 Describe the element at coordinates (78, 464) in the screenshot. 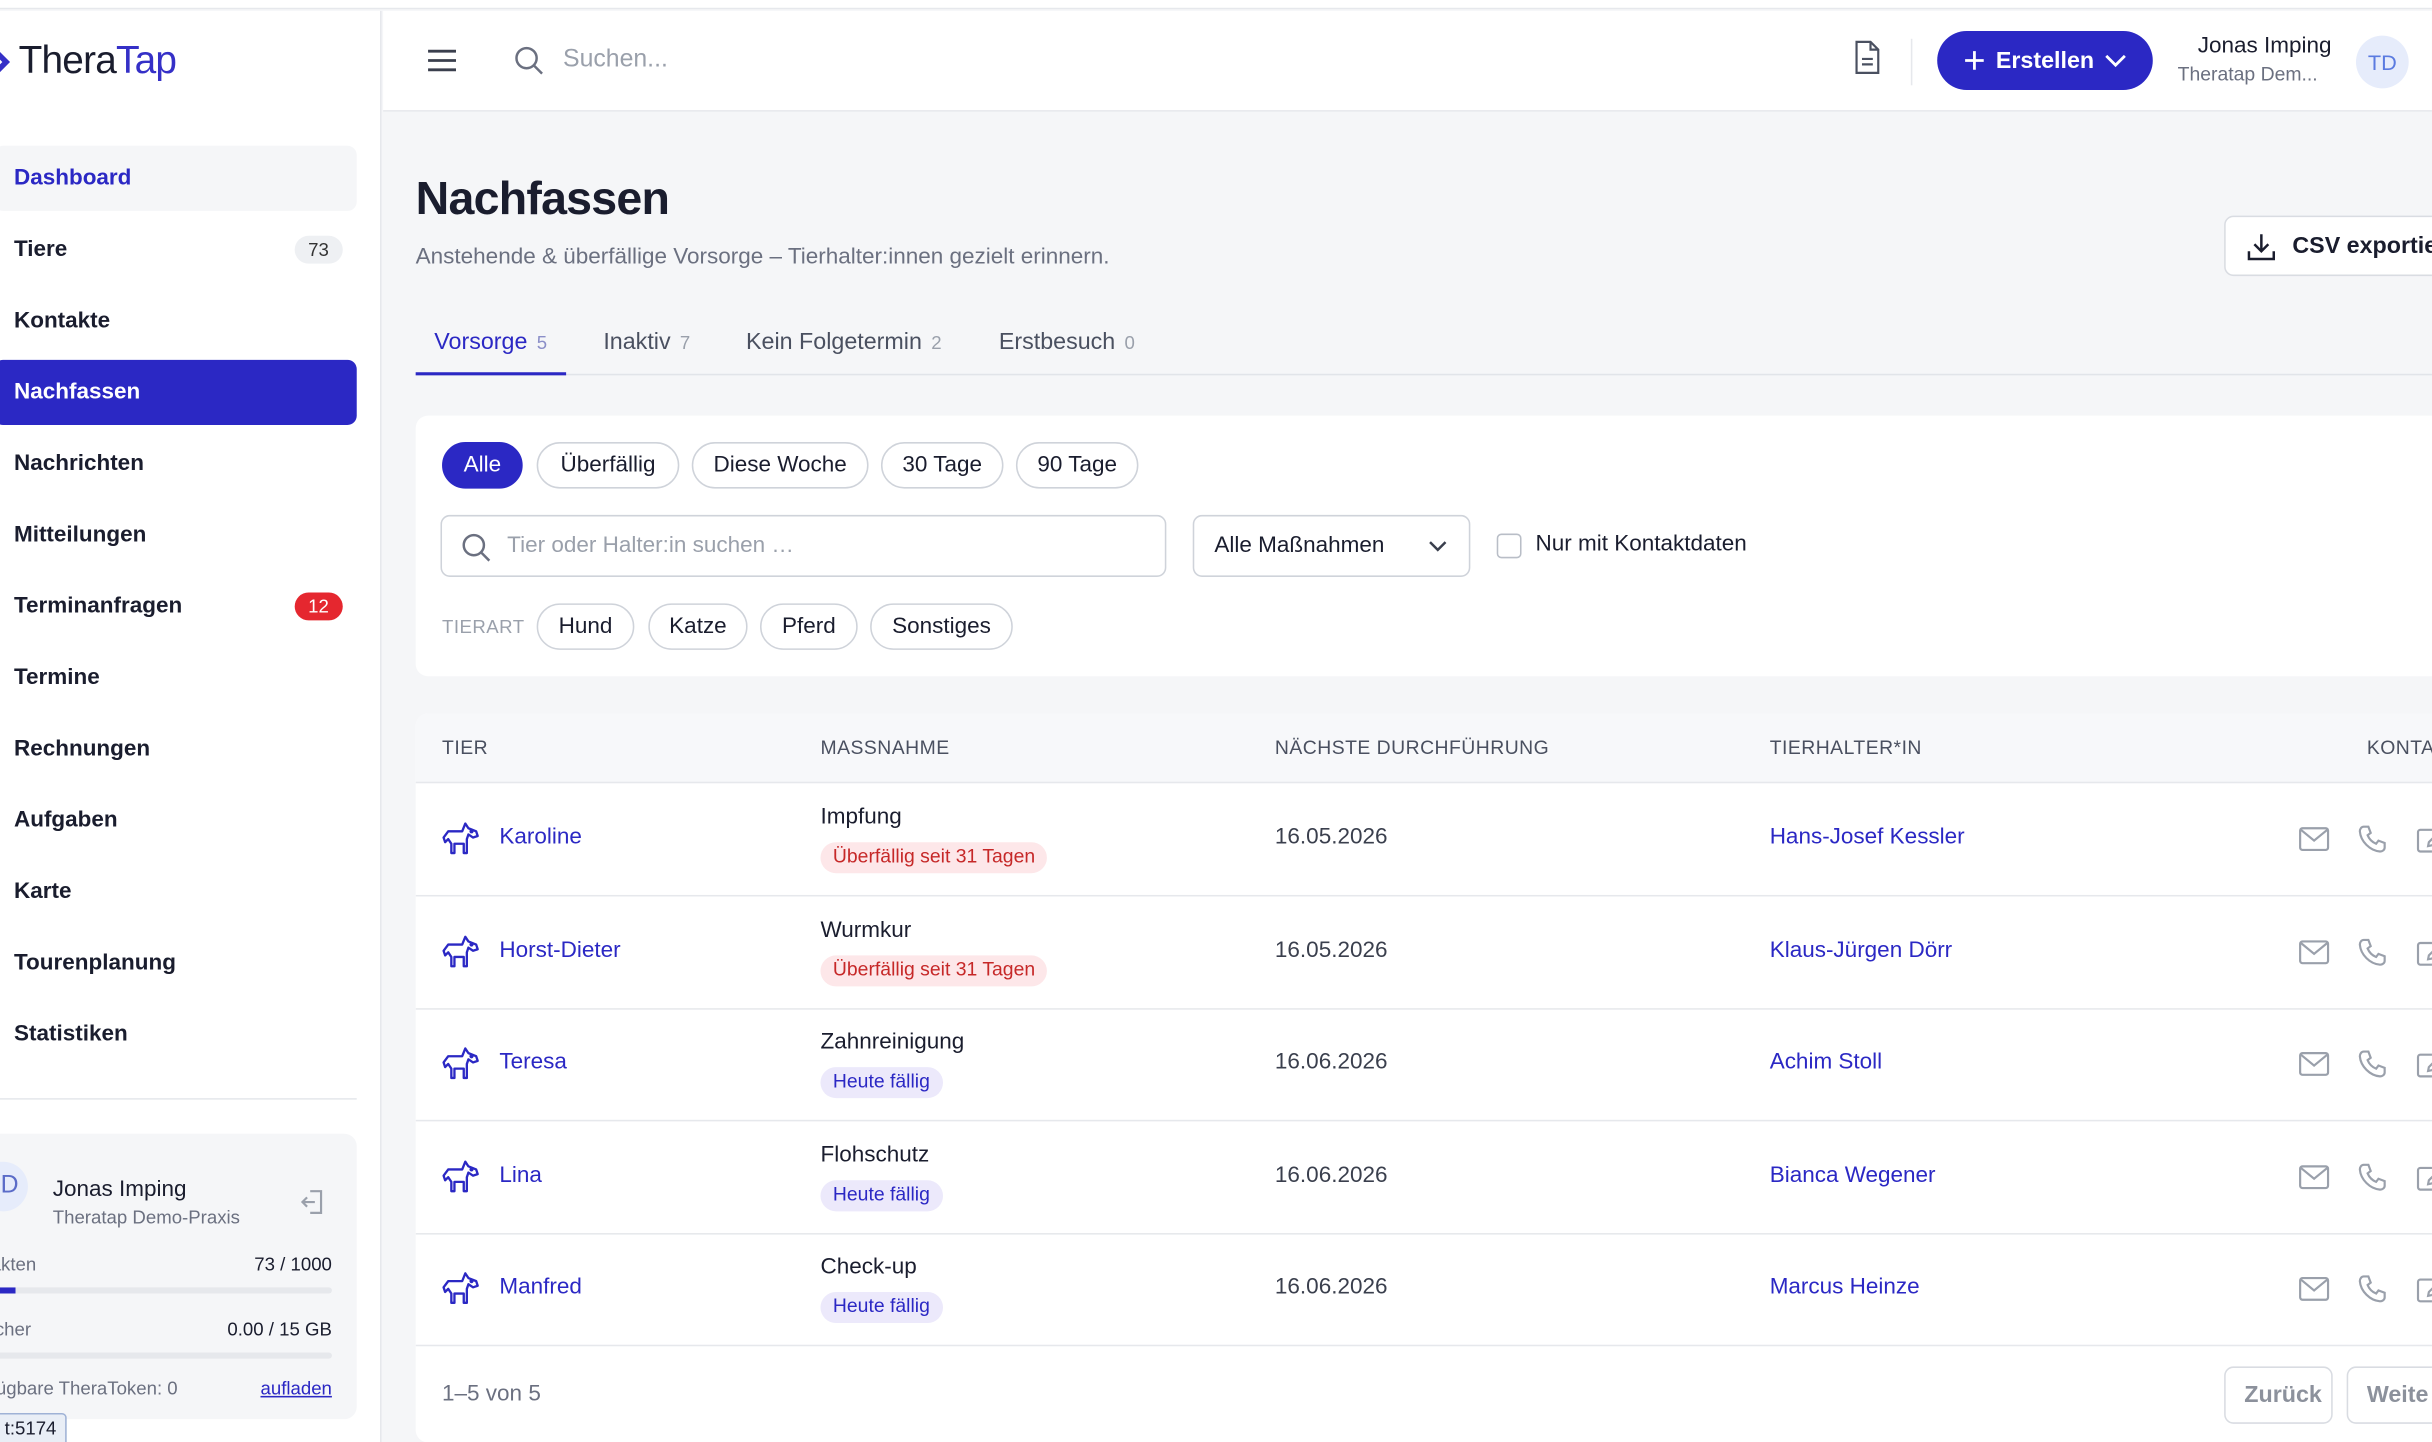

I see `sidebar-item-label: Nachrichten` at that location.